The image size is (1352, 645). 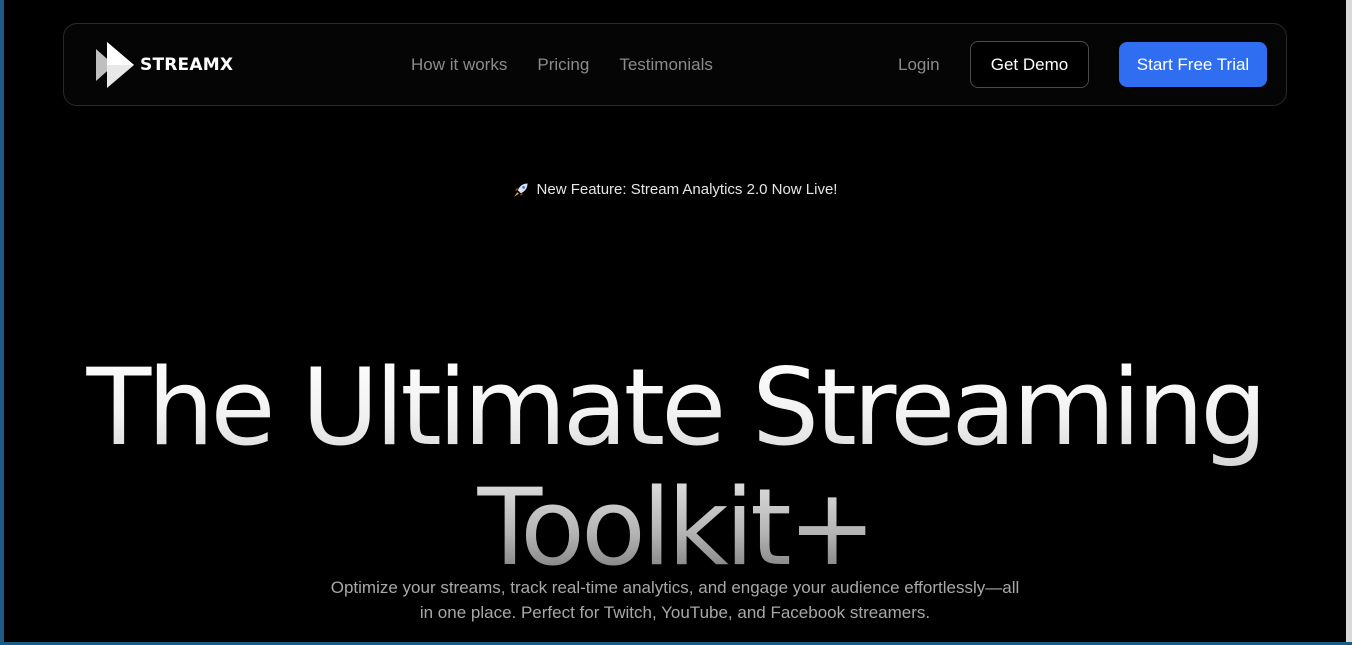 I want to click on brand-logo: STREAMX, so click(x=163, y=65).